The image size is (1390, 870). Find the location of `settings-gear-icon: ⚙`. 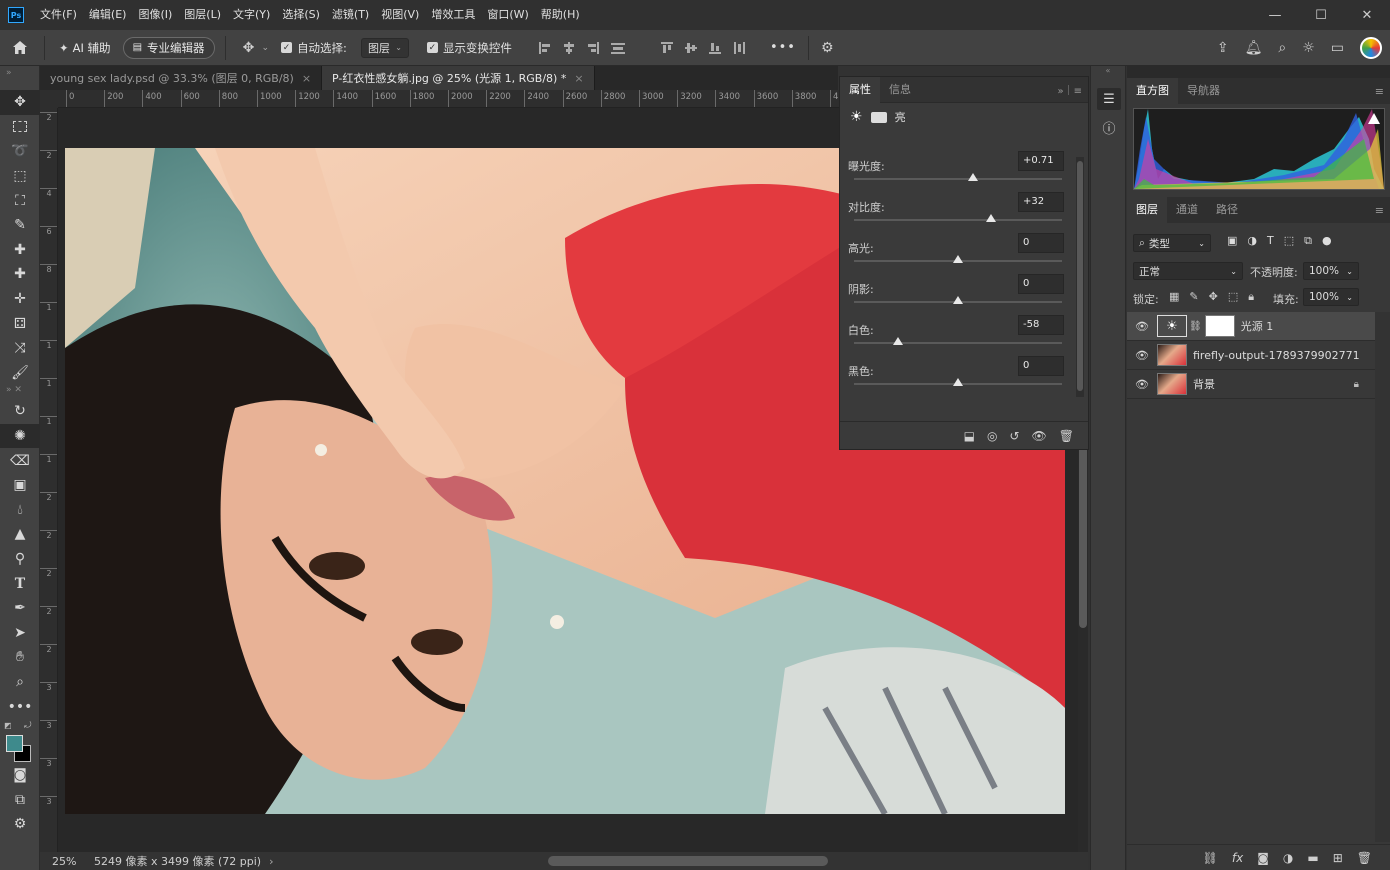

settings-gear-icon: ⚙ is located at coordinates (827, 48).